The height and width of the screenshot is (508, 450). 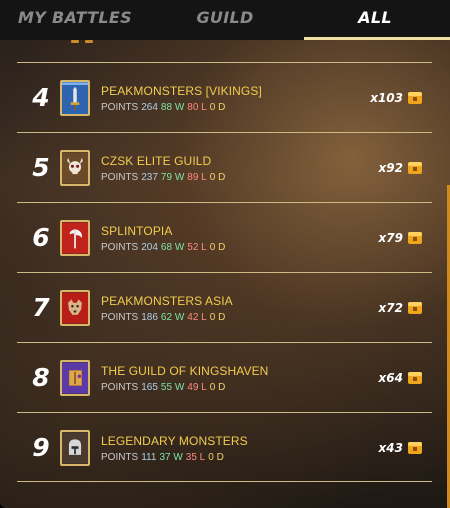 I want to click on reward-multiplier: x79, so click(x=390, y=238).